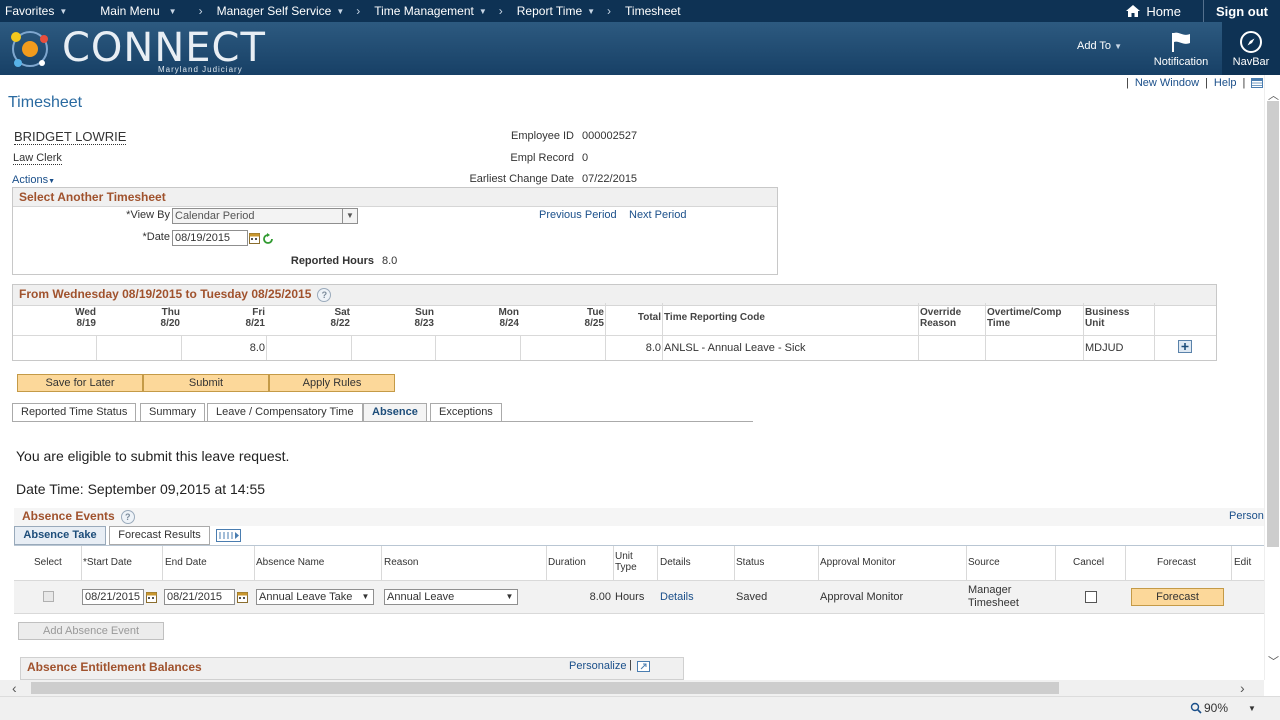  Describe the element at coordinates (1241, 11) in the screenshot. I see `sign-out-link: Sign out` at that location.